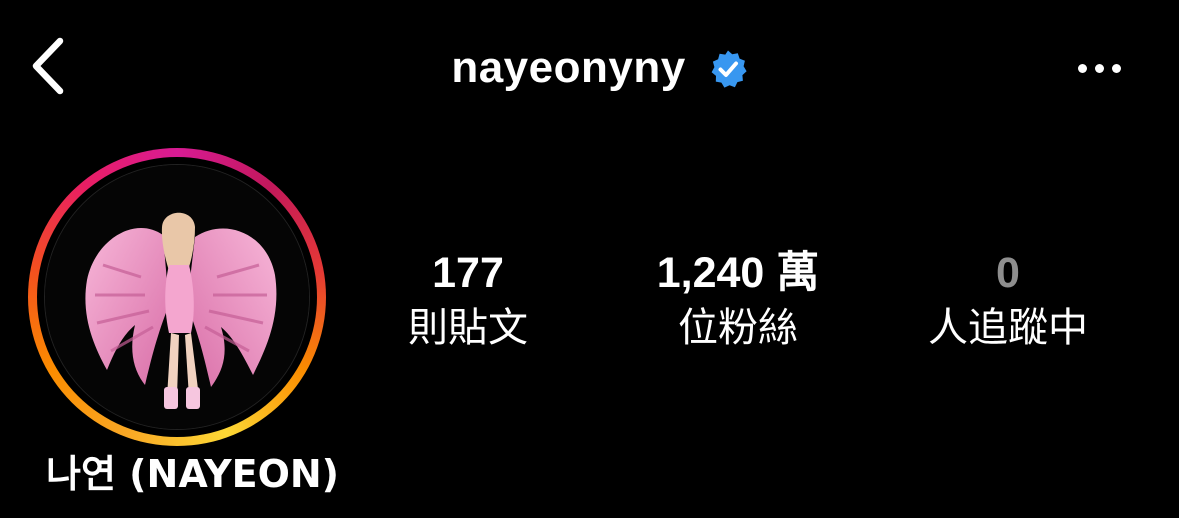 The width and height of the screenshot is (1179, 518). I want to click on posts-label: 則貼文, so click(468, 328).